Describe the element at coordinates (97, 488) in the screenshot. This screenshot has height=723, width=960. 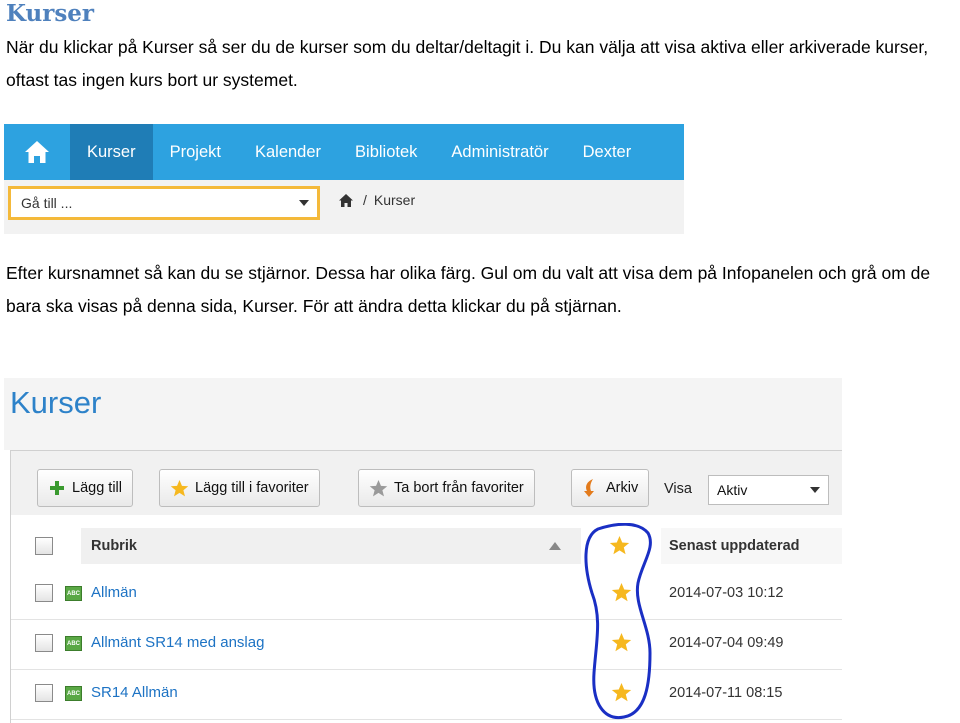
I see `add-button-label: Lägg till` at that location.